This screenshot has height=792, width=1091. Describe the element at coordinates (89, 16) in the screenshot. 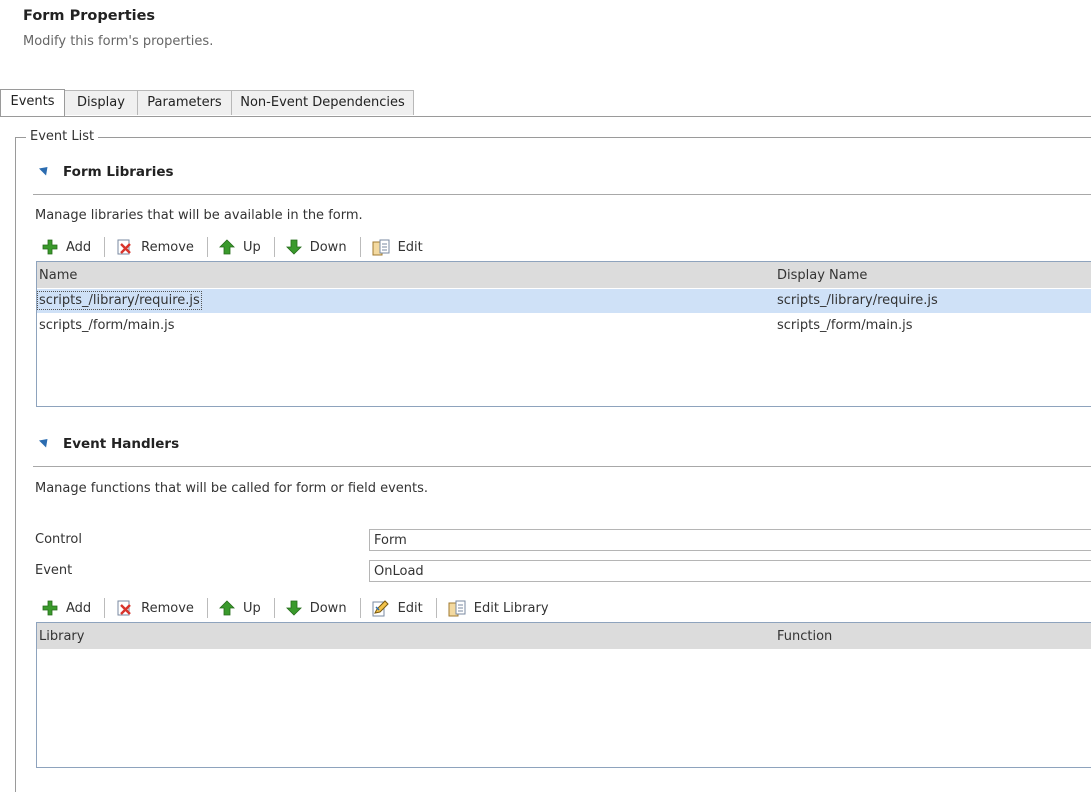

I see `page-title: Form Properties` at that location.